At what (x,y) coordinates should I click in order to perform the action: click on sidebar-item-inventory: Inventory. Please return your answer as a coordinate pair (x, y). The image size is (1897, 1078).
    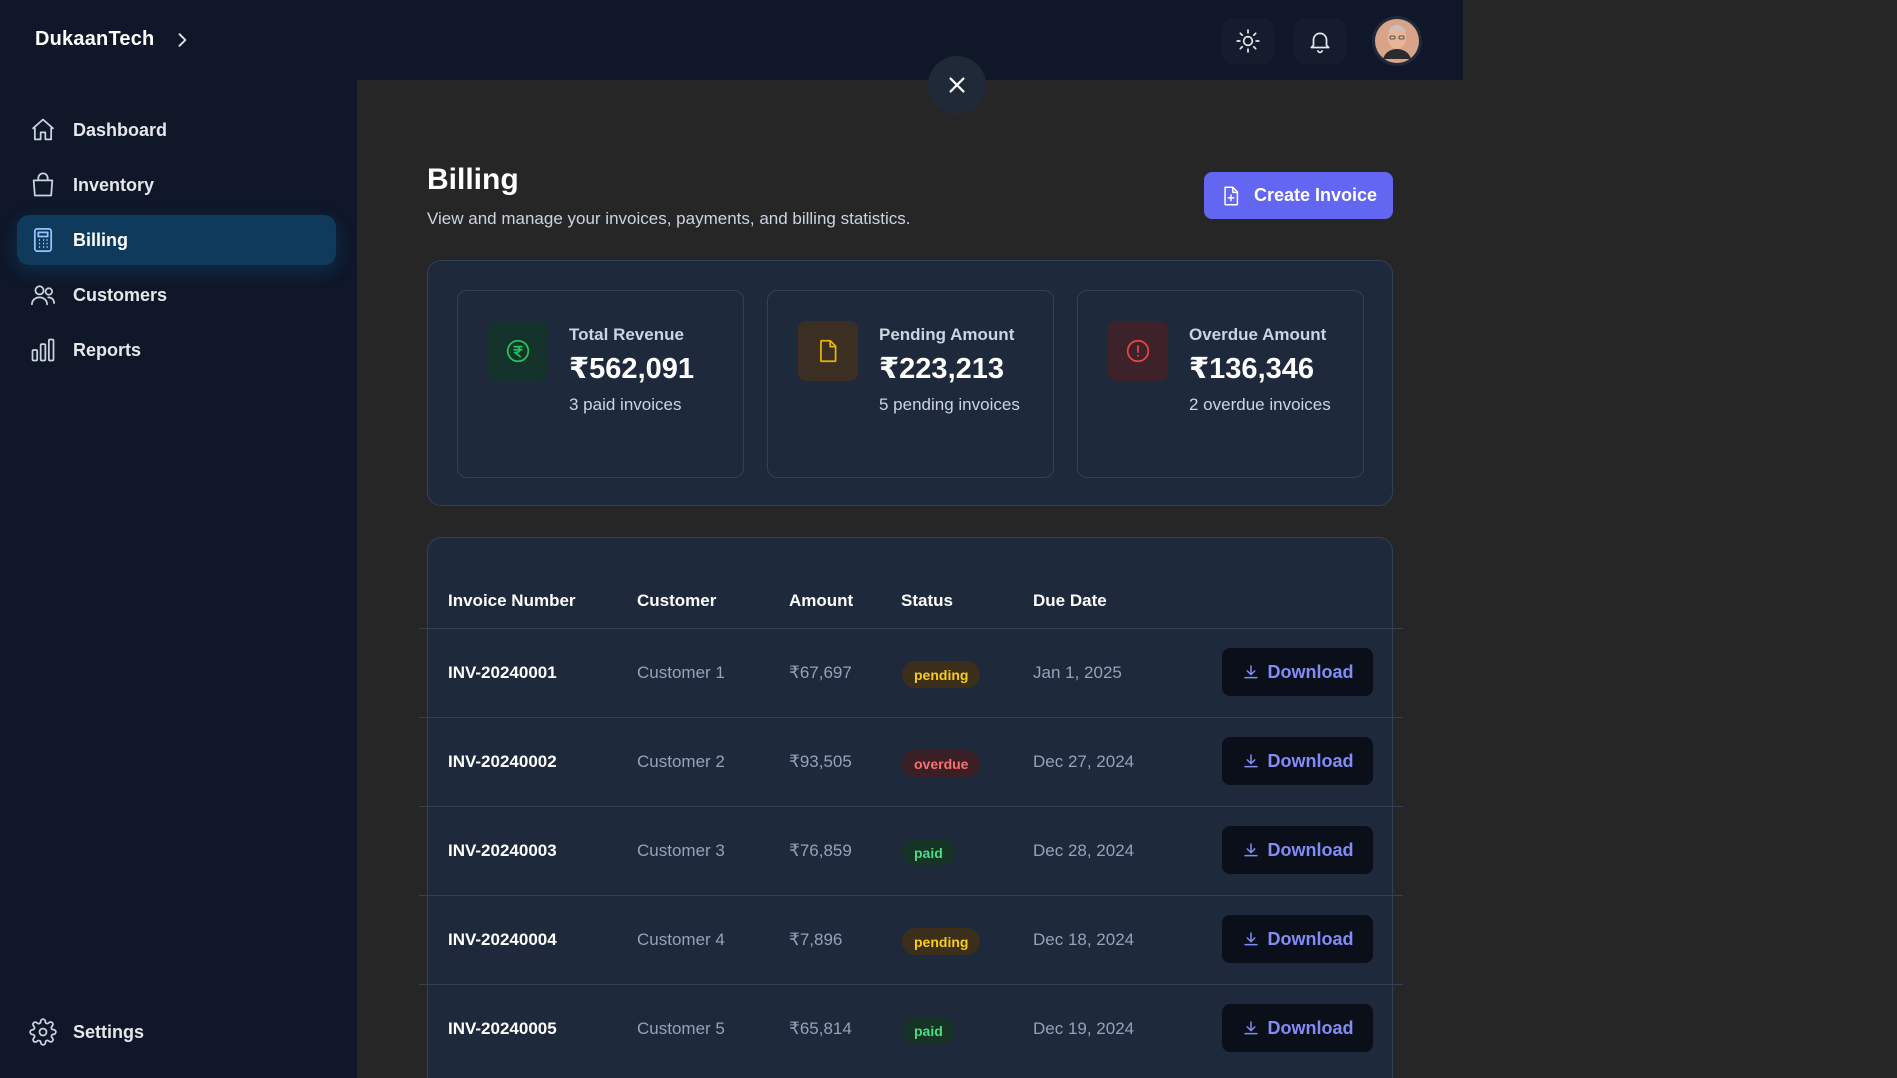
    Looking at the image, I should click on (176, 185).